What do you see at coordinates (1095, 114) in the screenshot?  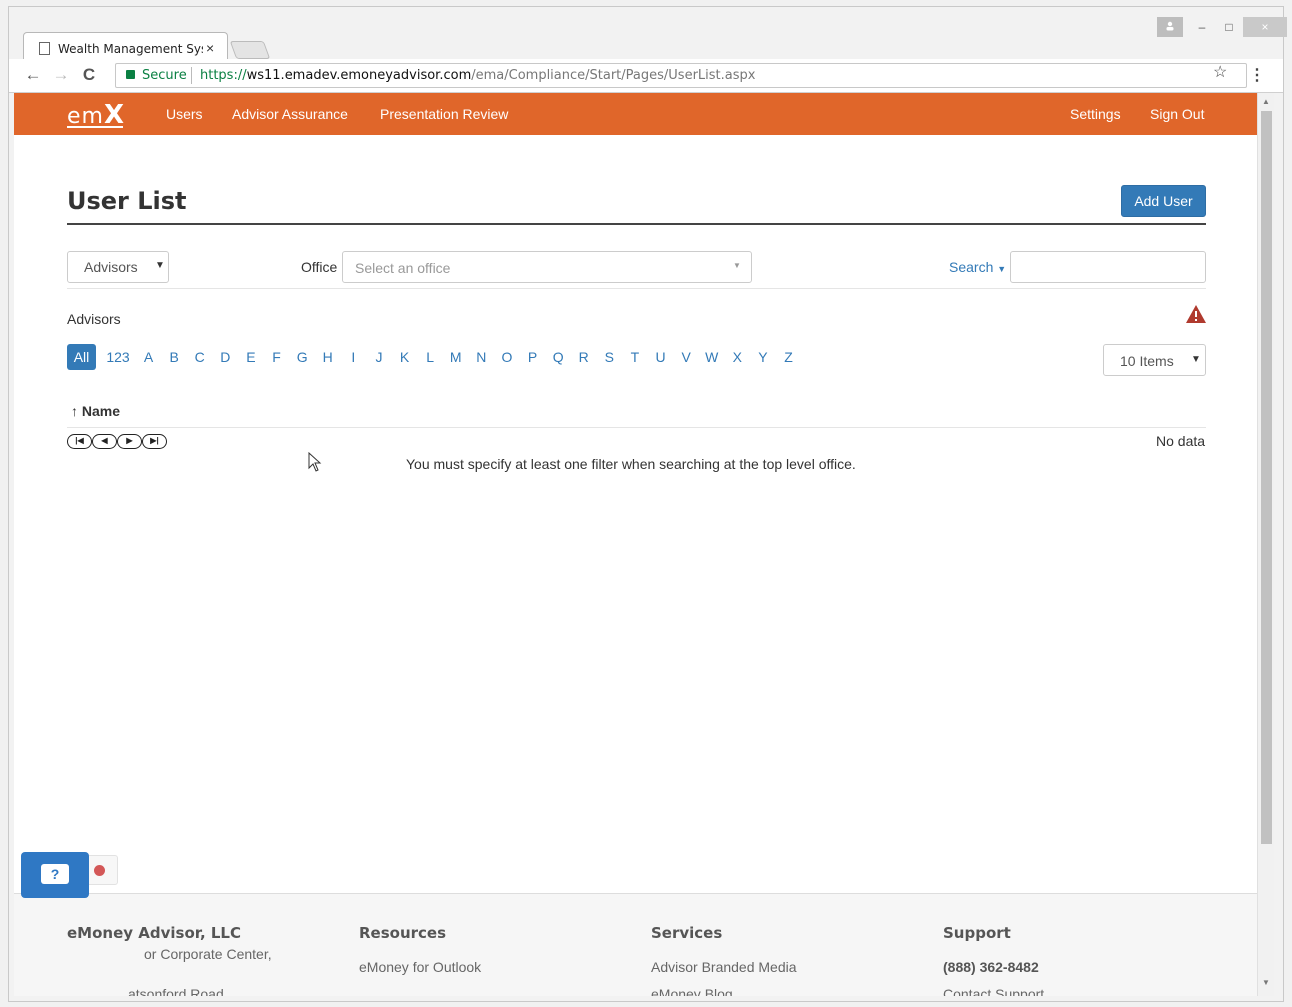 I see `nav-settings: Settings` at bounding box center [1095, 114].